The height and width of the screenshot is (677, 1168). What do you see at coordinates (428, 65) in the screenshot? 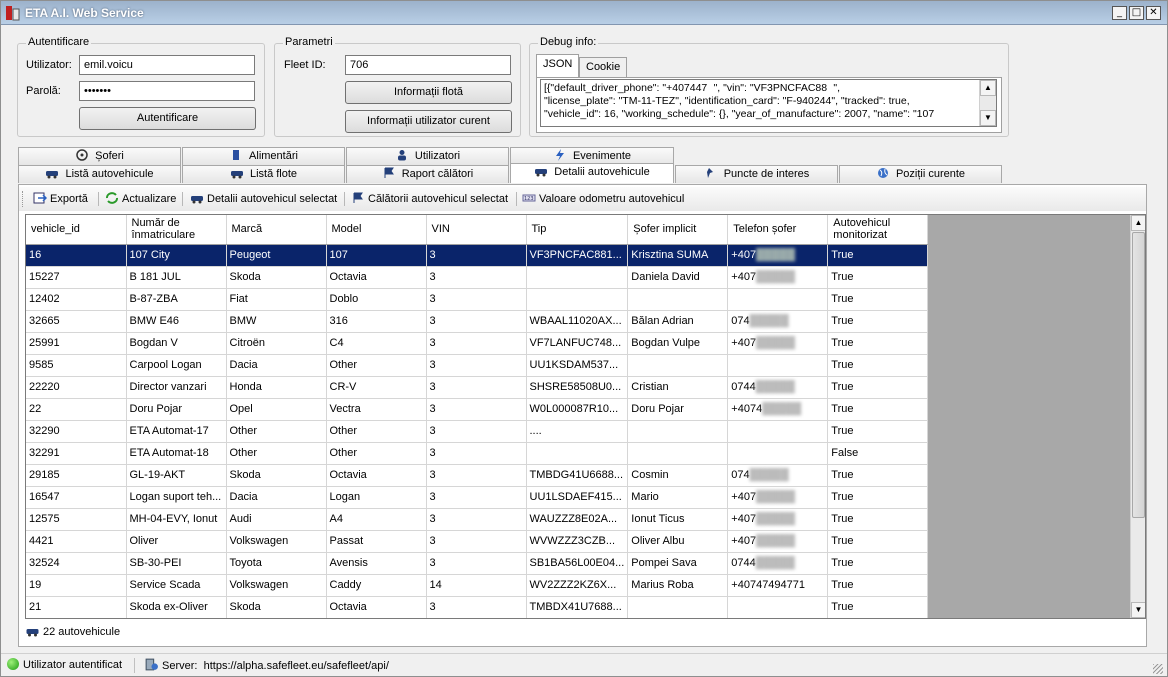
I see `fleet-id-input` at bounding box center [428, 65].